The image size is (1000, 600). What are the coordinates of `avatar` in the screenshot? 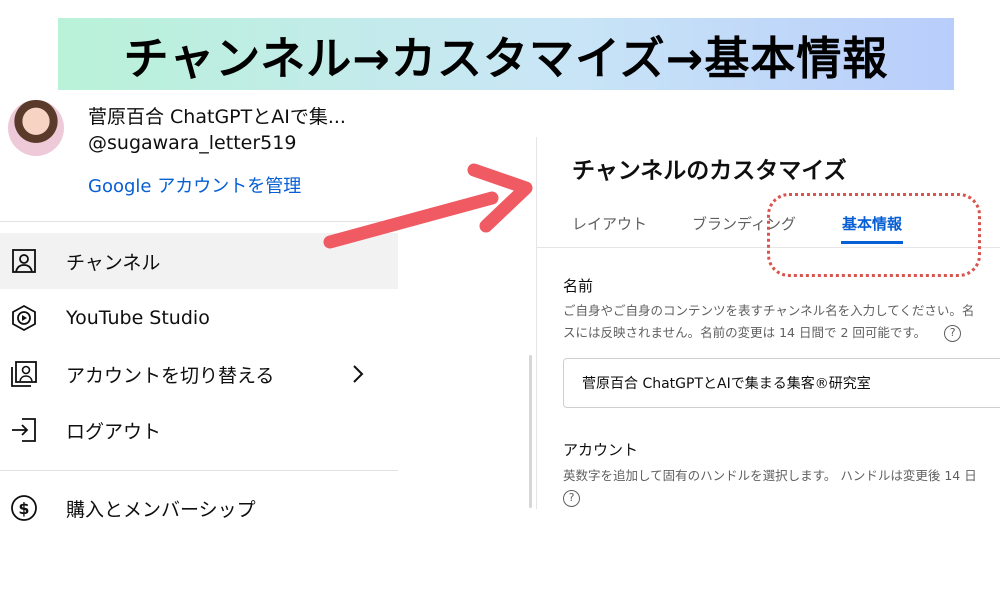 It's located at (36, 128).